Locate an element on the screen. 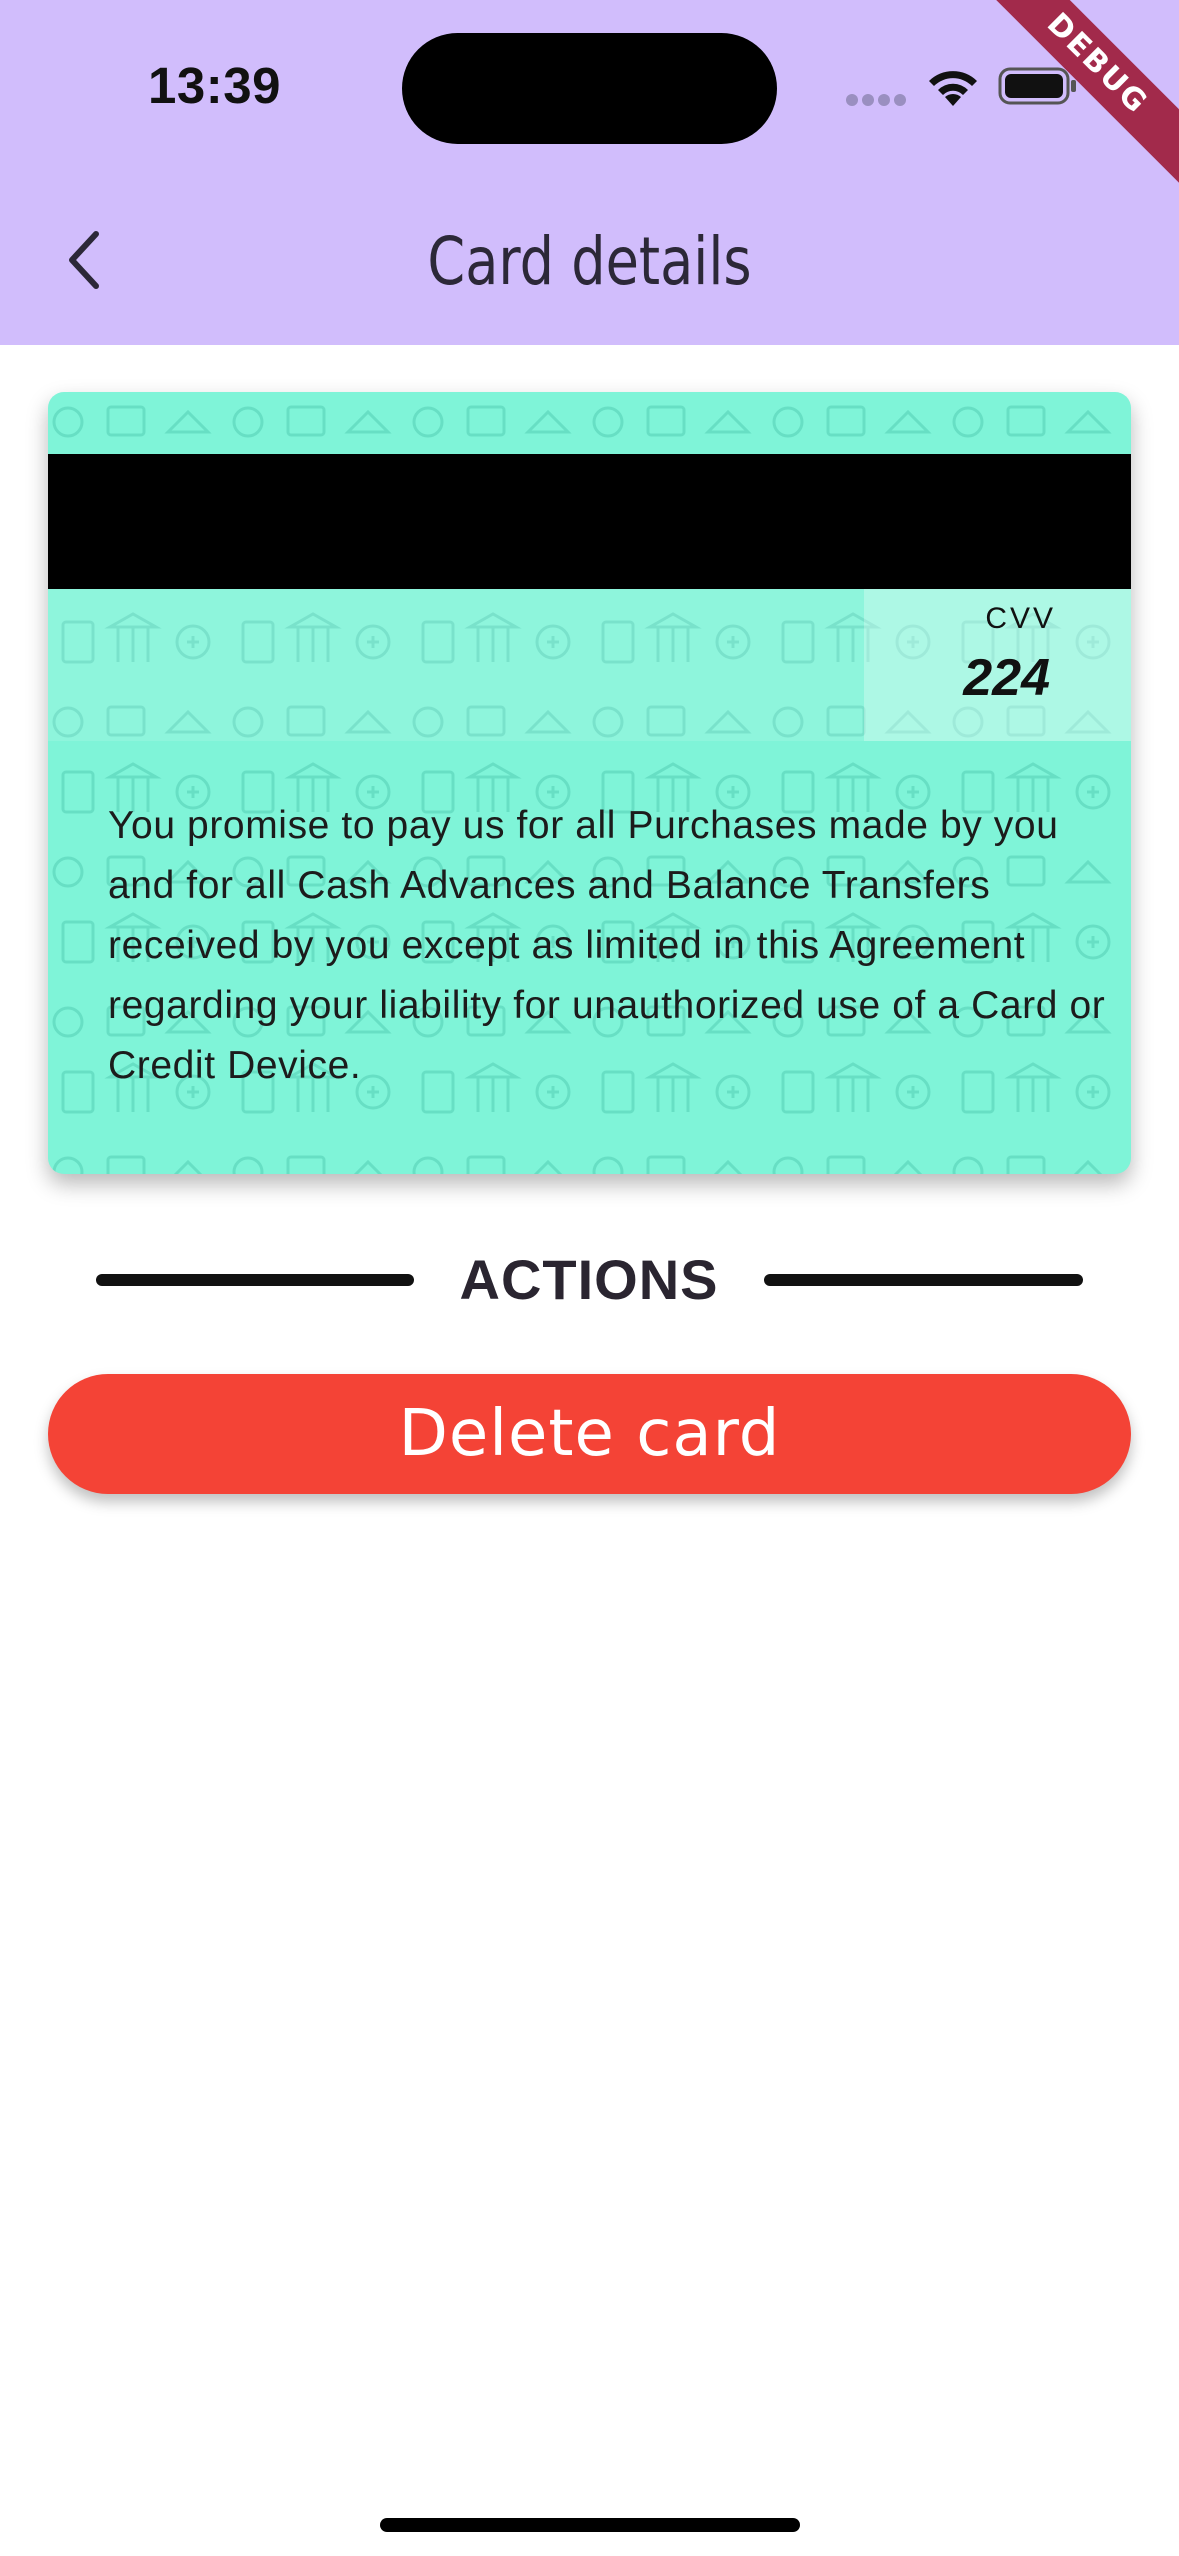 This screenshot has height=2556, width=1179. wifi-icon is located at coordinates (953, 88).